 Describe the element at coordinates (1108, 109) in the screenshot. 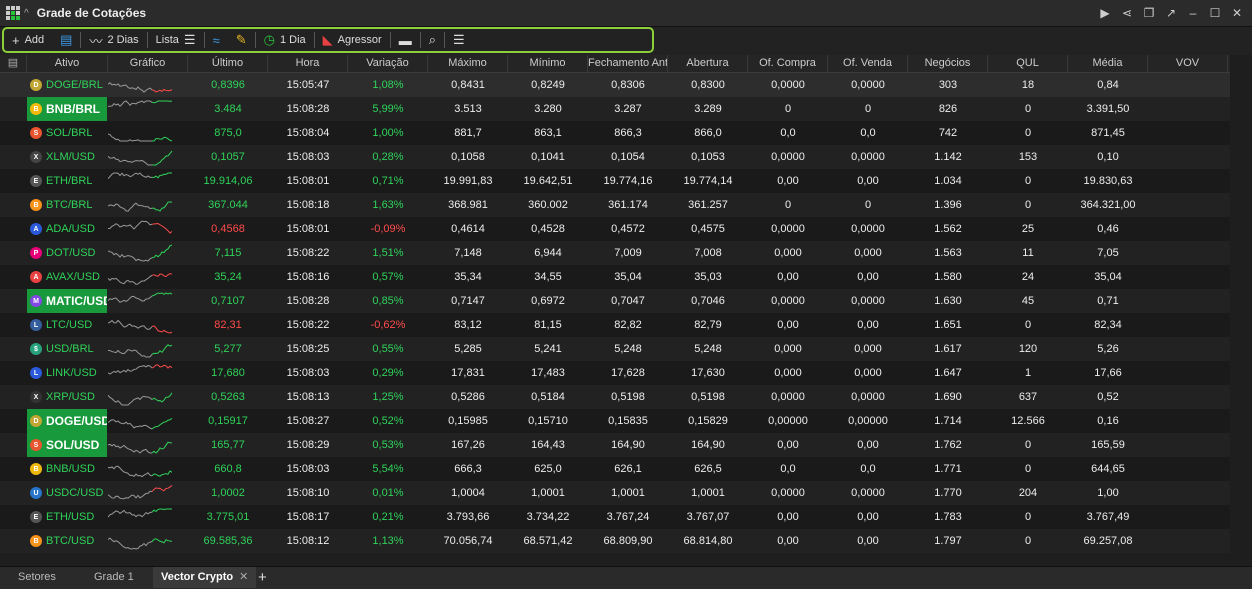

I see `media-cell: 3.391,50` at that location.